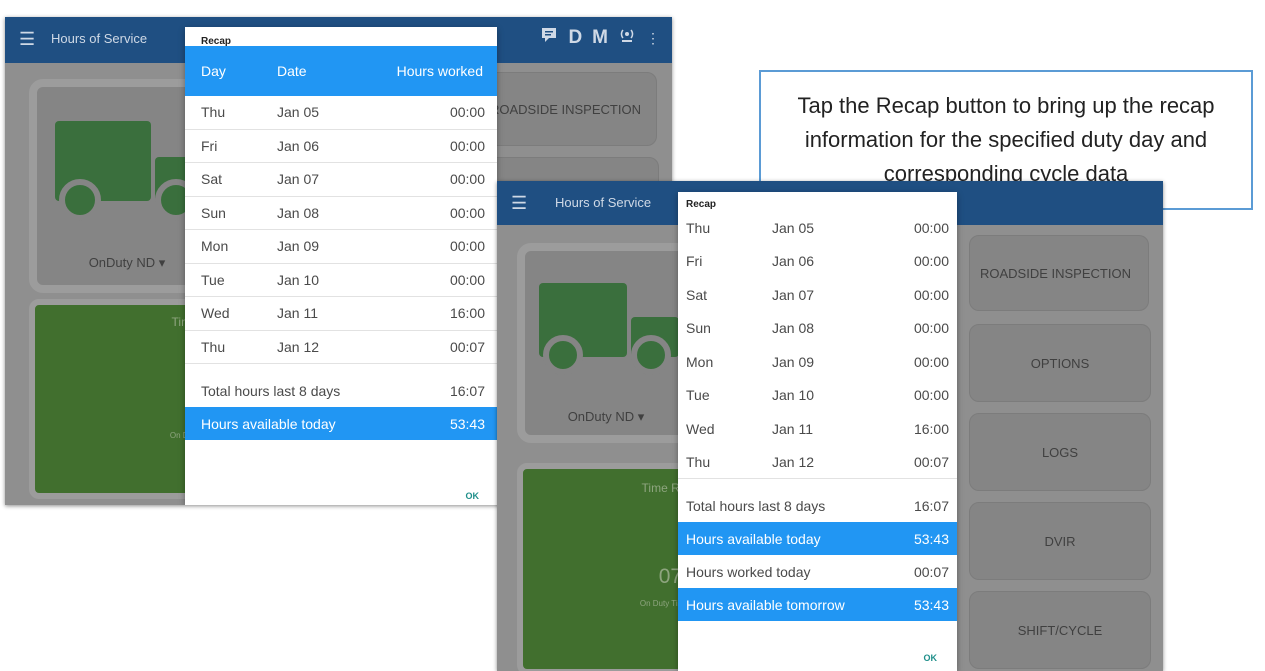 This screenshot has height=671, width=1265. I want to click on shift-cycle-button: SHIFT/CYCLE, so click(1060, 630).